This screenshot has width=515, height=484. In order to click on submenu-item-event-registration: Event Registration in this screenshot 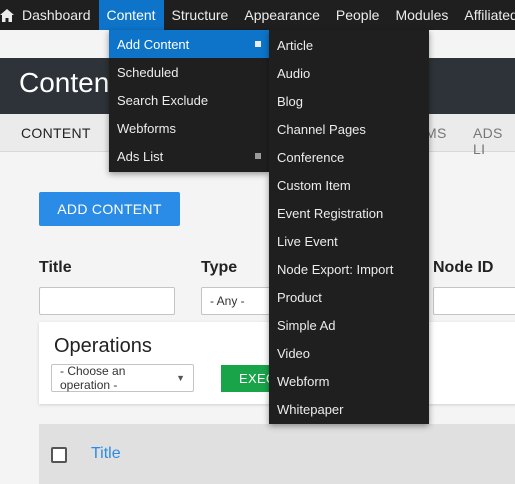, I will do `click(349, 213)`.